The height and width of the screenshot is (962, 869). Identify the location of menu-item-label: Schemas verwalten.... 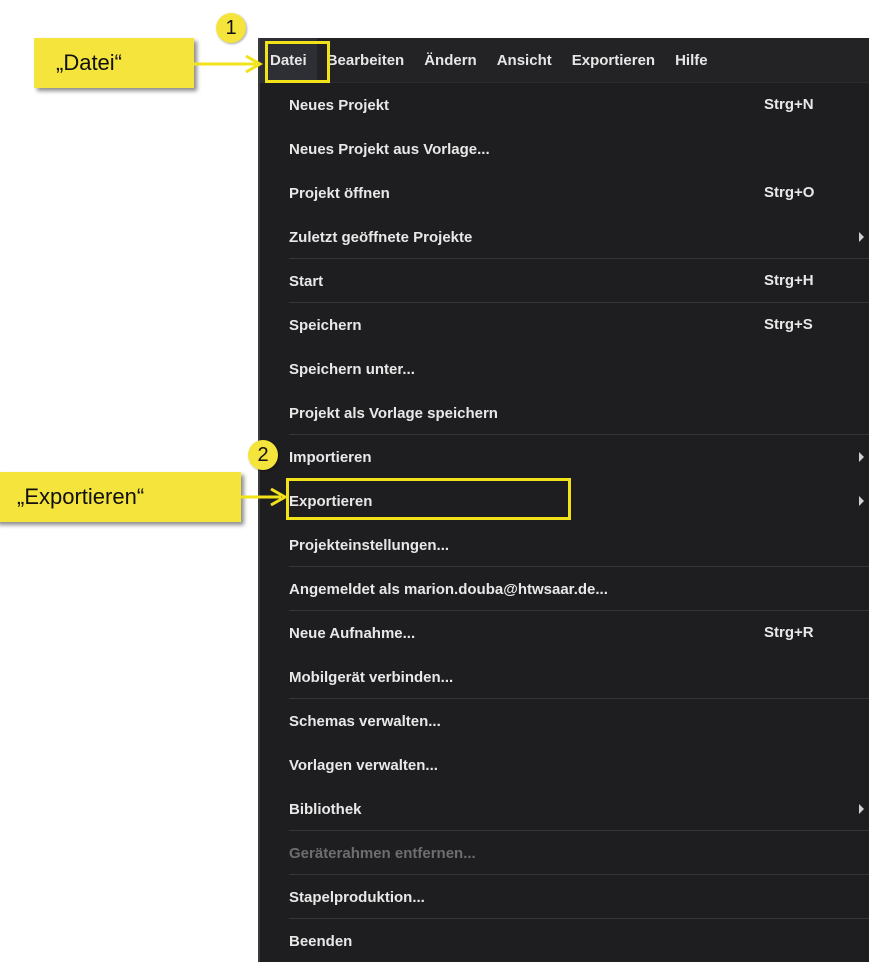
(365, 721).